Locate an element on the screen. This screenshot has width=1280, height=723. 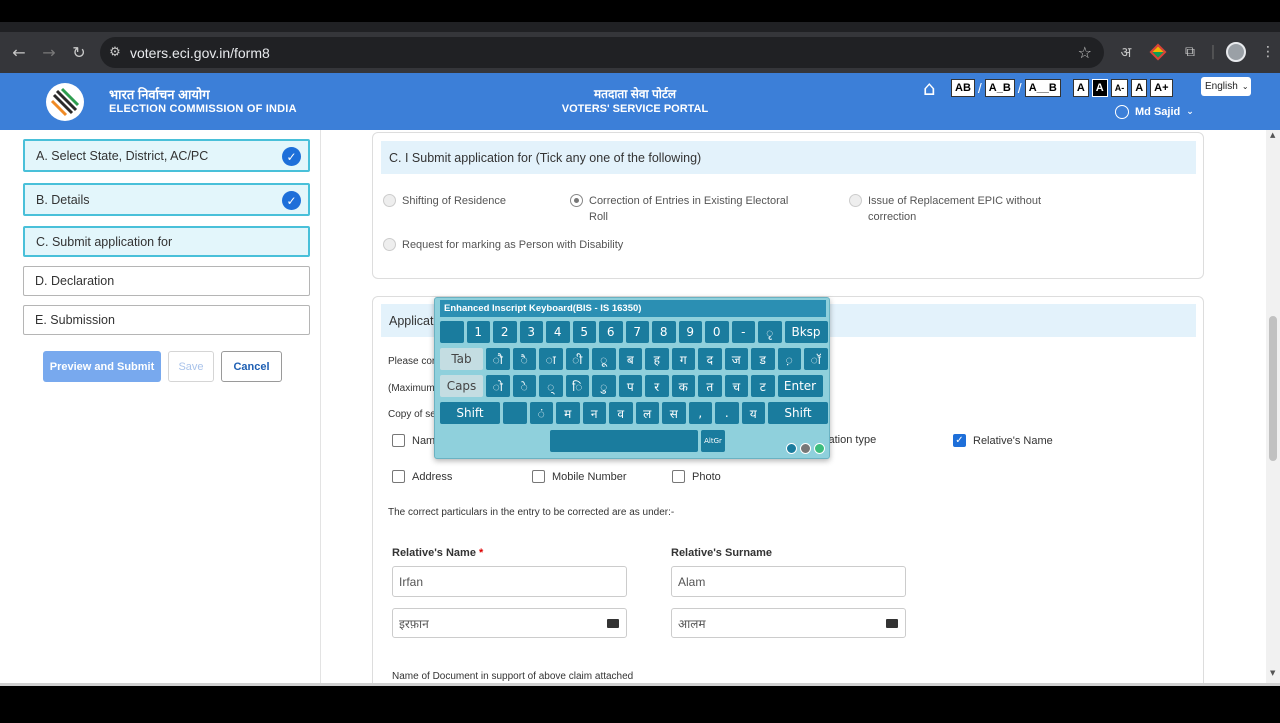
key: 4 is located at coordinates (558, 332).